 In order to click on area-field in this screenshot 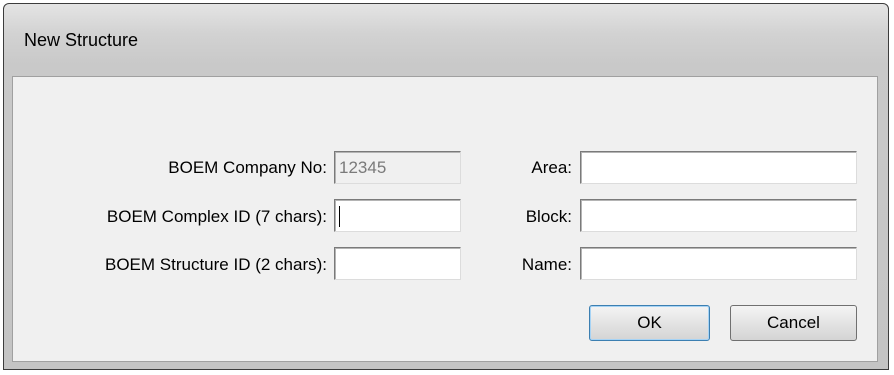, I will do `click(718, 167)`.